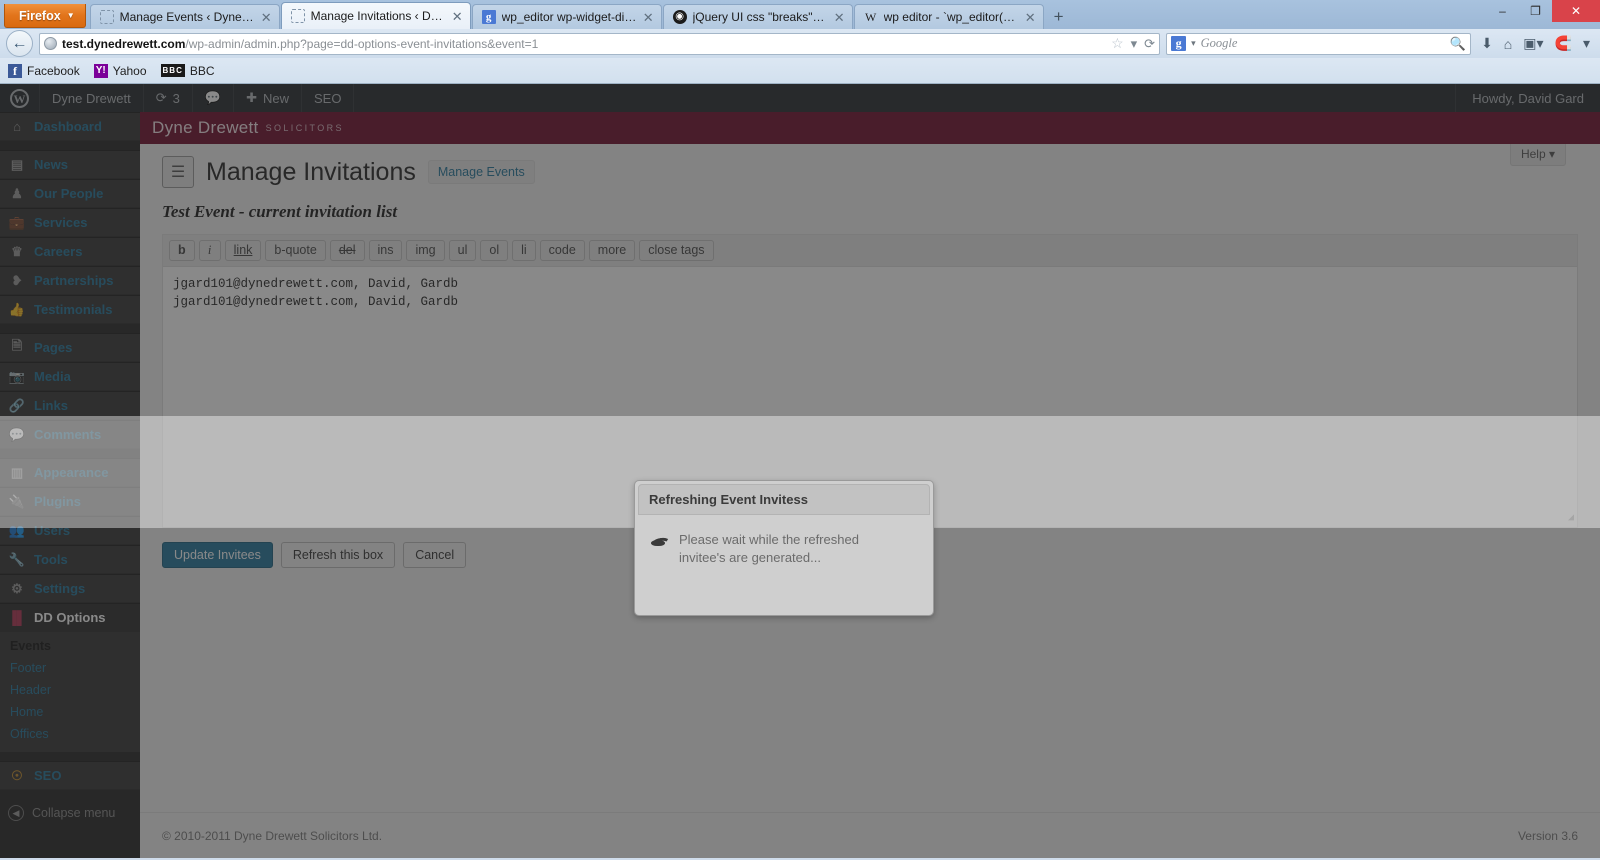  Describe the element at coordinates (1487, 43) in the screenshot. I see `downloads-icon: ⬇` at that location.